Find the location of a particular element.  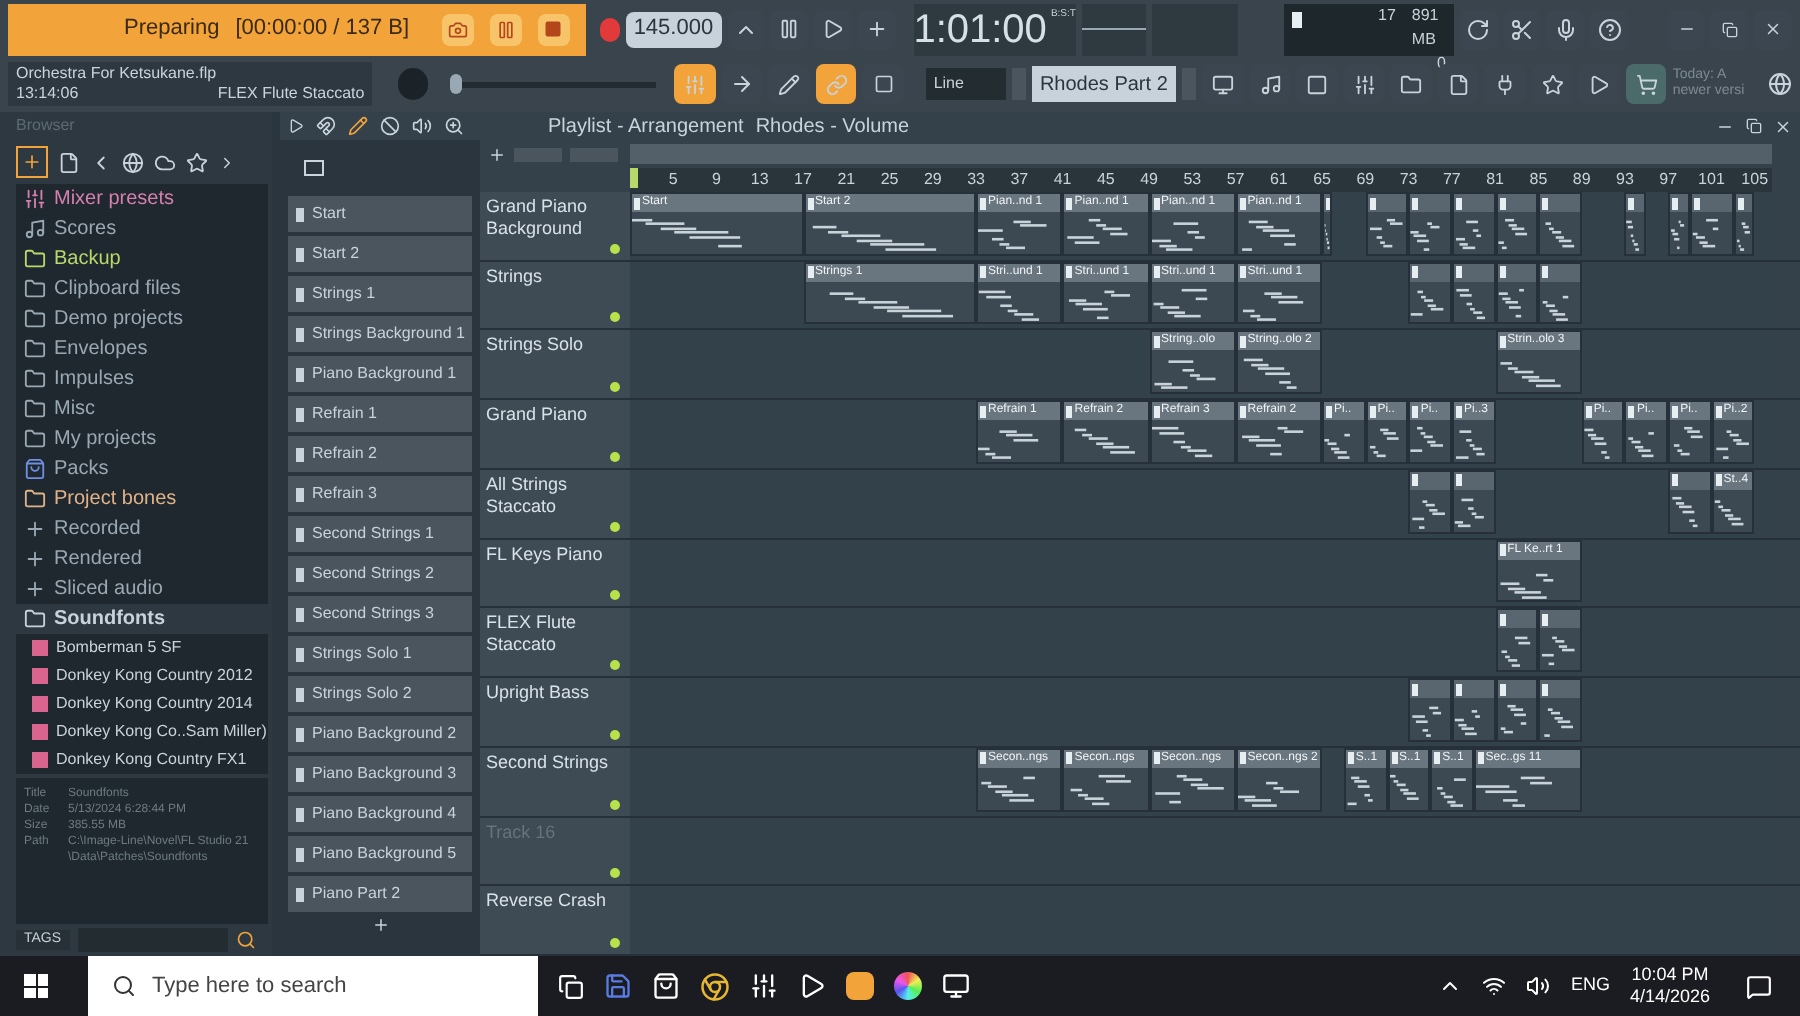

project-name: Orchestra For Ketsukane.flp is located at coordinates (117, 74).